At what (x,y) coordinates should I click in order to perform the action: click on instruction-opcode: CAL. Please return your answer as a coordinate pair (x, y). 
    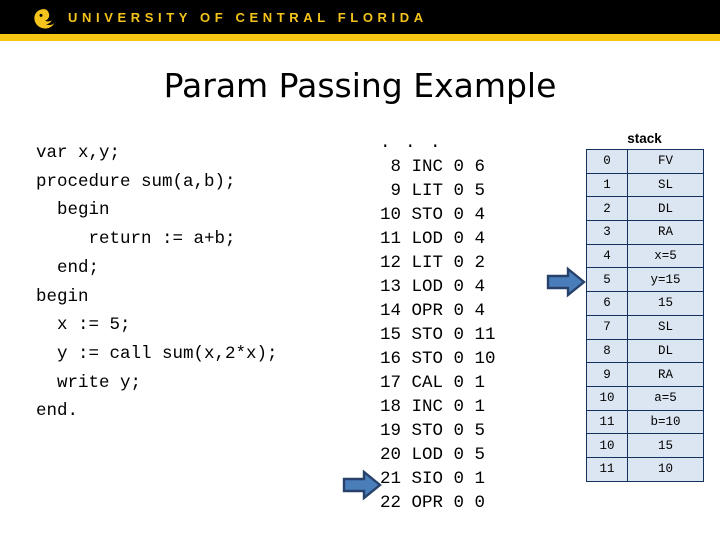
    Looking at the image, I should click on (427, 383).